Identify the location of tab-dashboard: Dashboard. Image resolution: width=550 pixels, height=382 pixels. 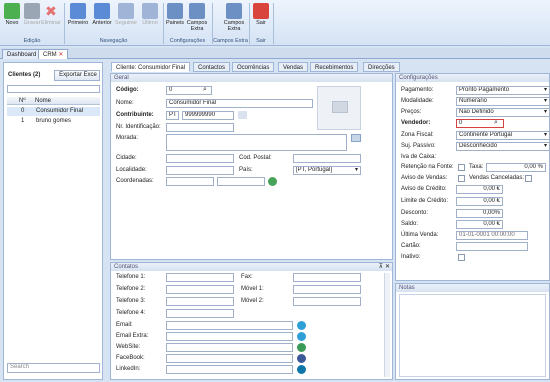
(22, 54).